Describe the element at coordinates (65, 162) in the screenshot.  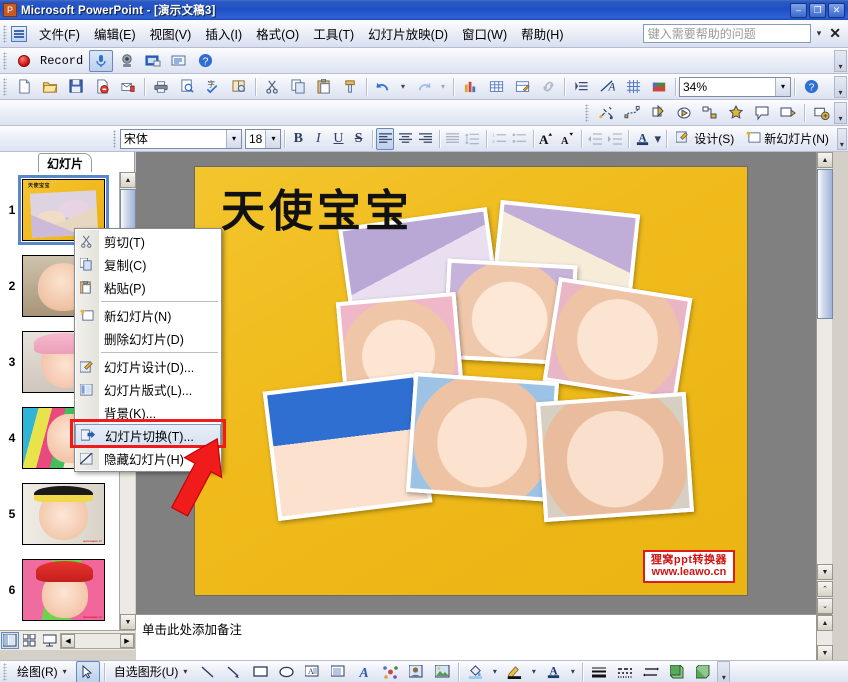
I see `tab-slides: 幻灯片` at that location.